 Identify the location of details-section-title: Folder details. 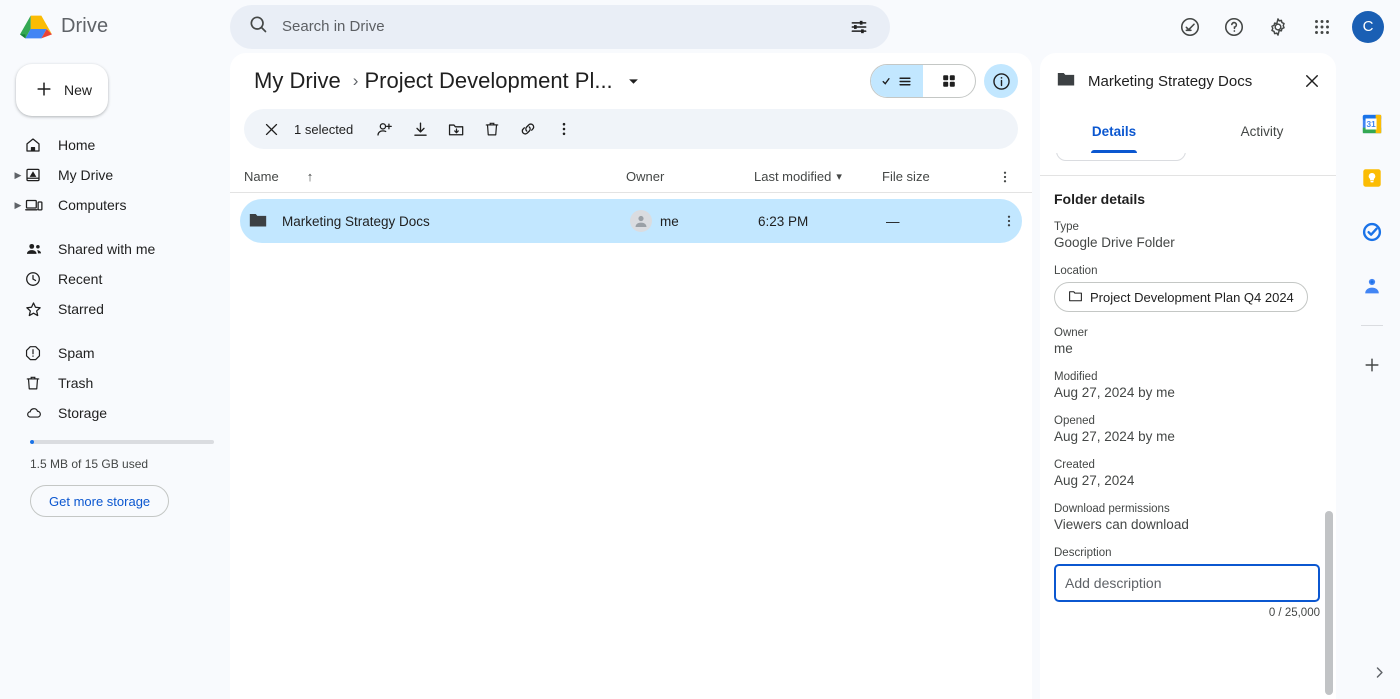
(1100, 199).